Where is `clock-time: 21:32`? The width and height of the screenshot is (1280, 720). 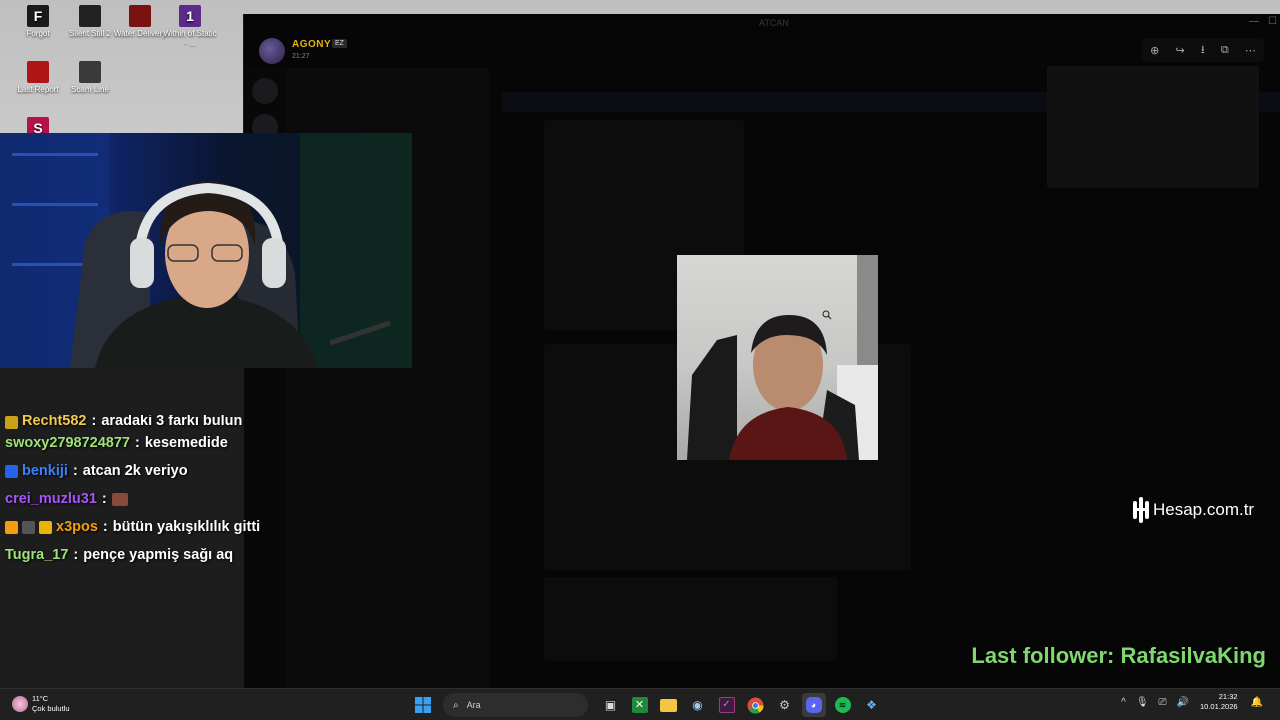 clock-time: 21:32 is located at coordinates (1228, 696).